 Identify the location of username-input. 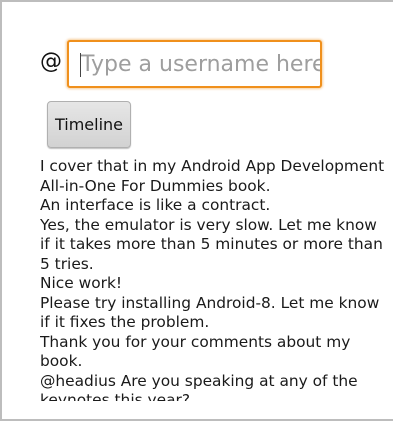
(194, 64).